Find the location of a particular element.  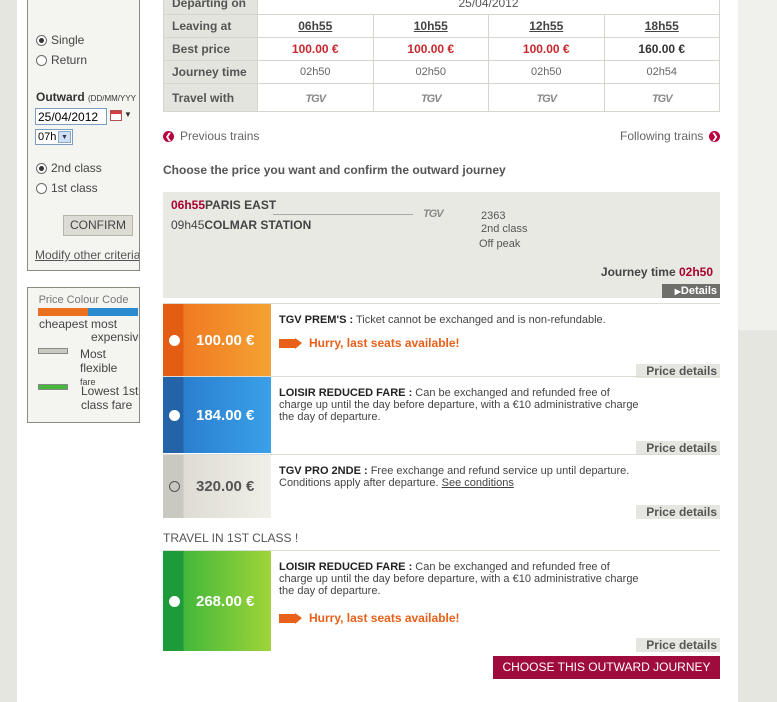

legend-cheap-swatch is located at coordinates (63, 312).